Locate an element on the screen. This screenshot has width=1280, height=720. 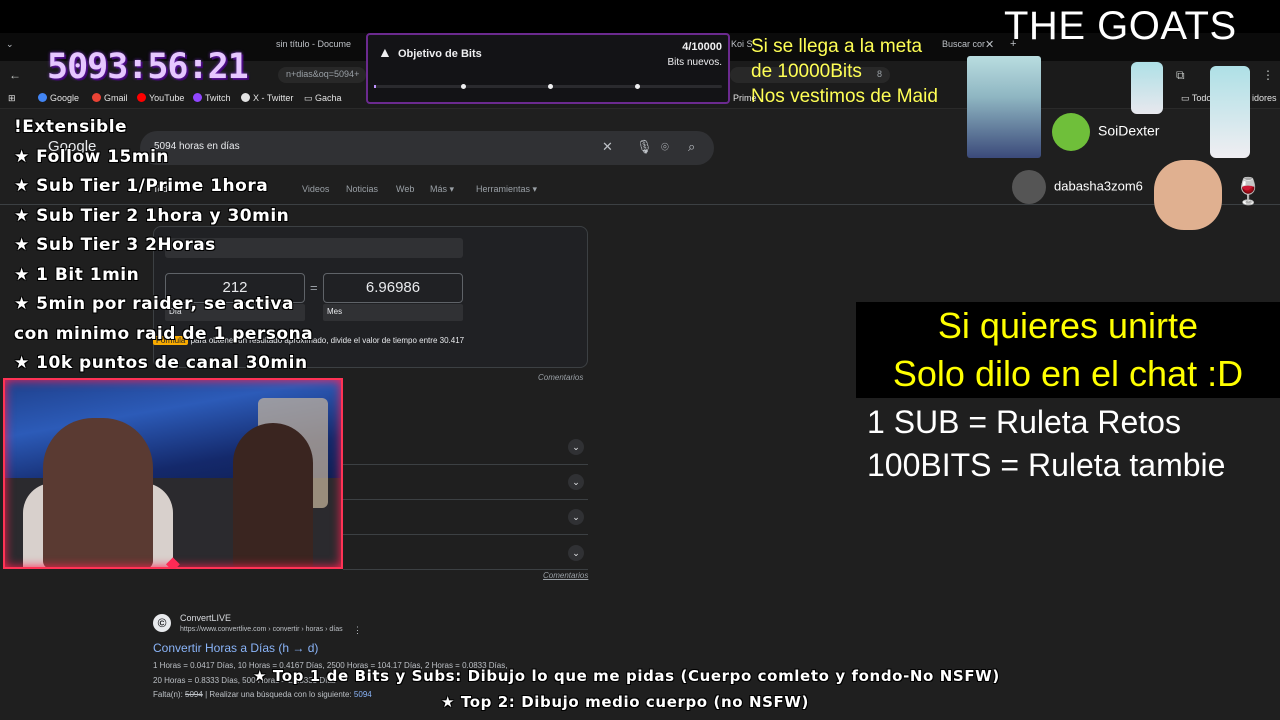
tab-tools-label: Herramientas is located at coordinates (503, 189).